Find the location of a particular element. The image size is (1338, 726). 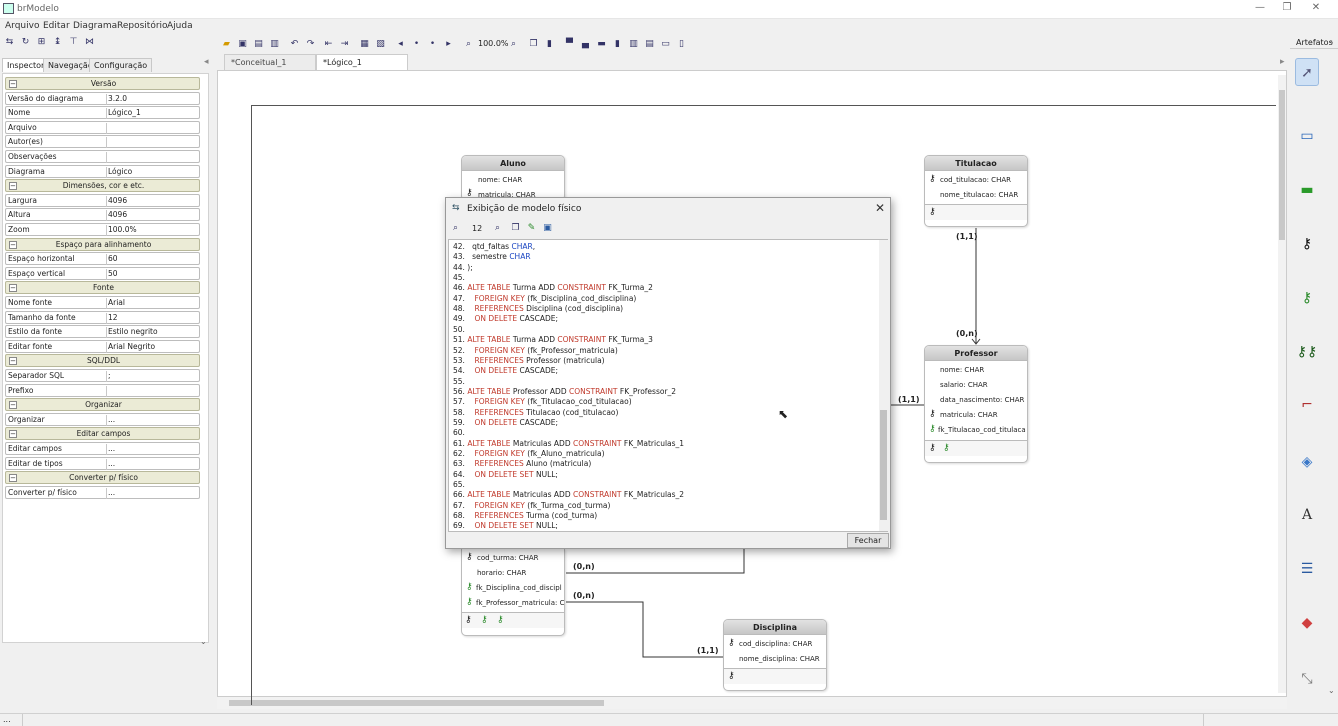

eraser-tool-icon: ◆ is located at coordinates (1307, 623).